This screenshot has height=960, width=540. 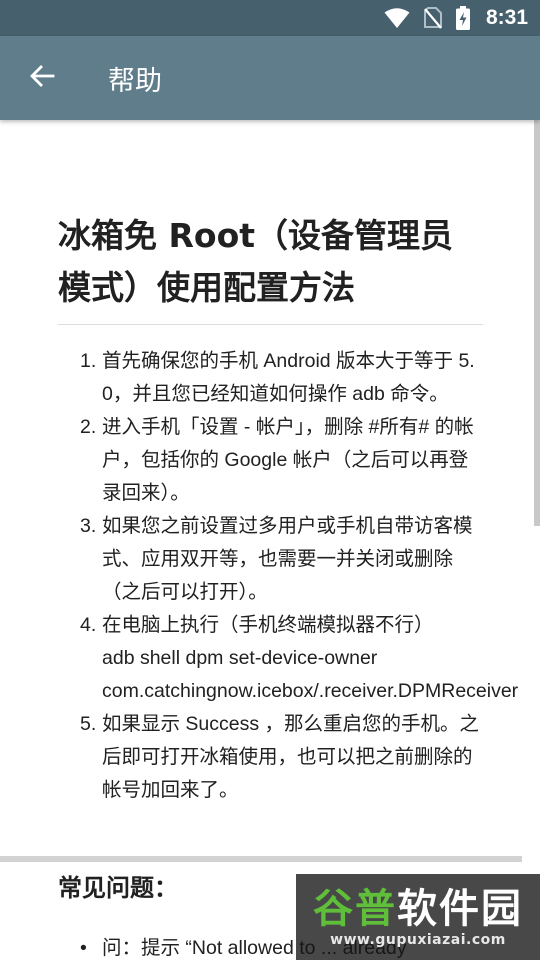 I want to click on arrow-left-icon, so click(x=42, y=78).